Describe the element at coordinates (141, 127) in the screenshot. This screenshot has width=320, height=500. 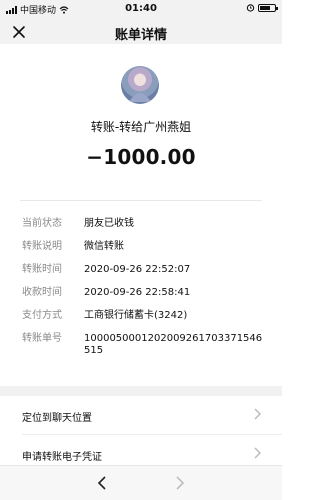
I see `transfer-headline: 转账-转给广州燕姐` at that location.